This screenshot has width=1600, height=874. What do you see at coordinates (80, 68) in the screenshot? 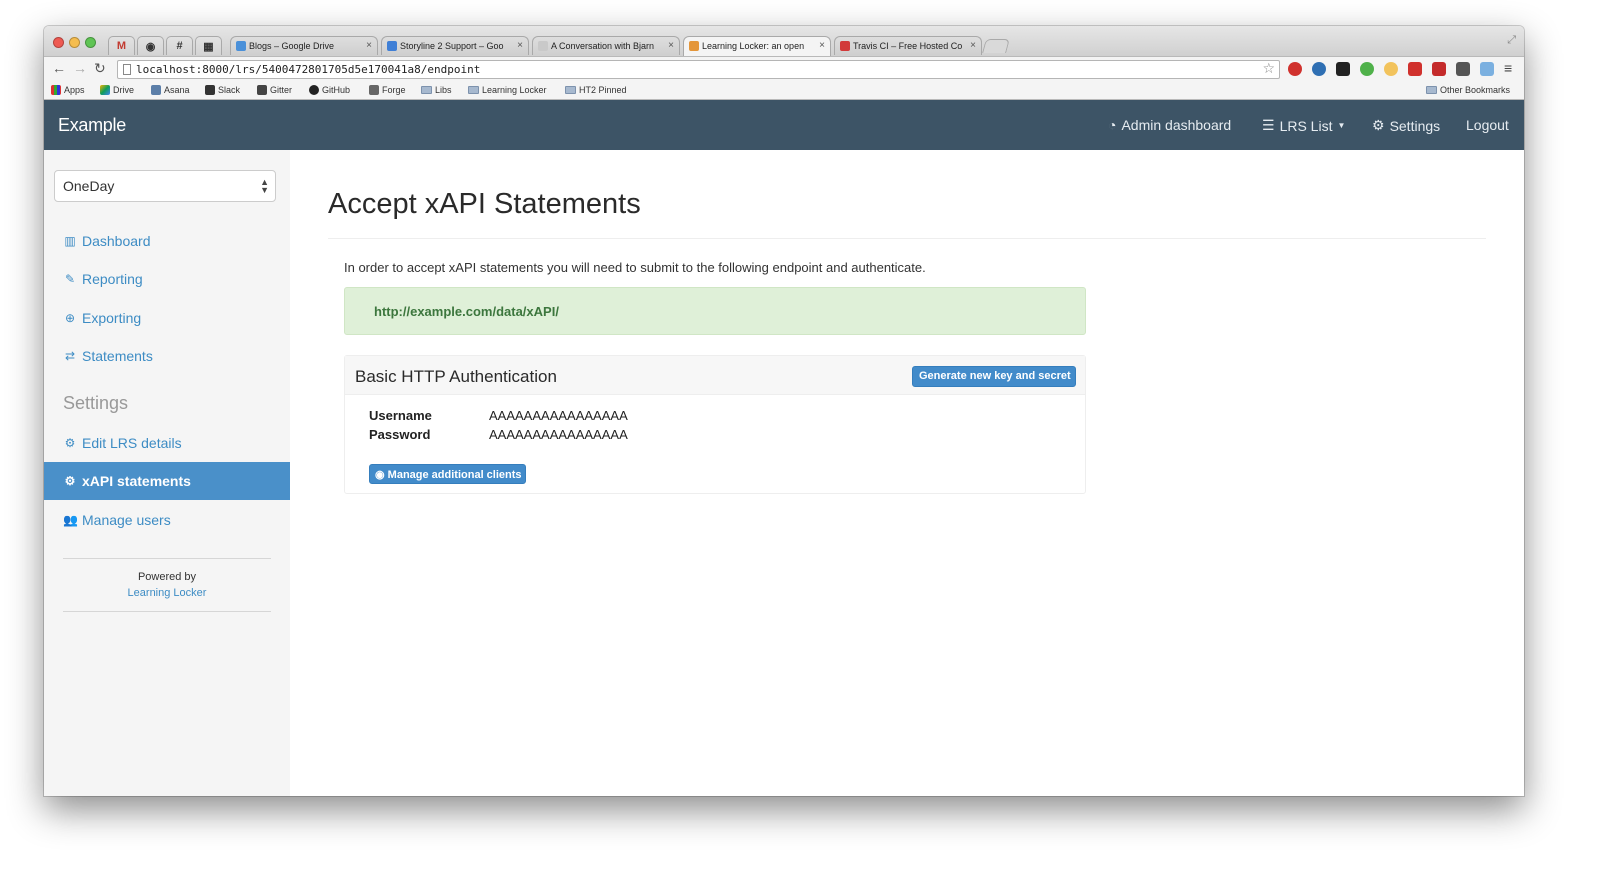
I see `forward-arrow-icon: →` at bounding box center [80, 68].